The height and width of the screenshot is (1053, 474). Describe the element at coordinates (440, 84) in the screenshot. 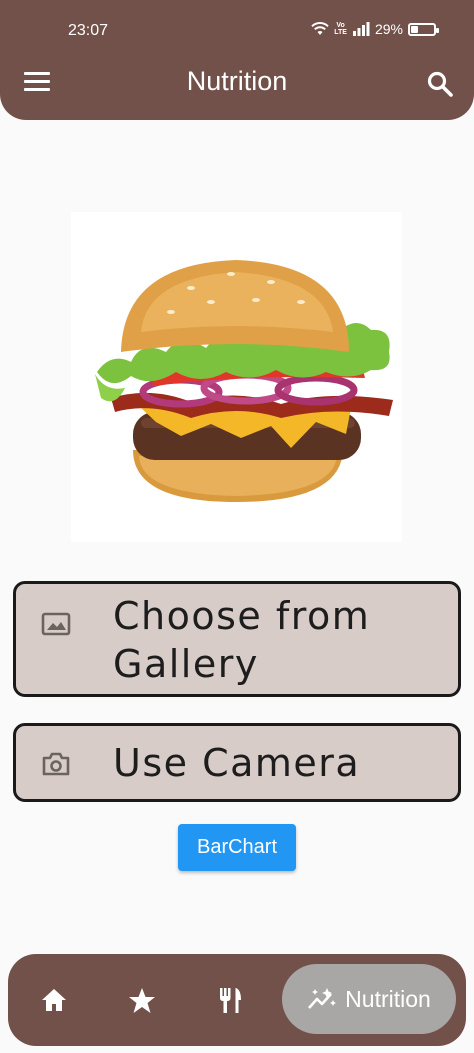

I see `search-icon` at that location.